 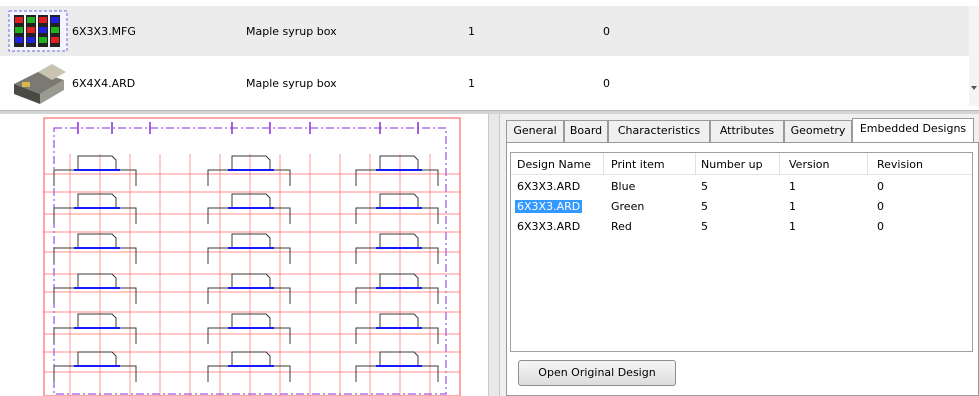 What do you see at coordinates (741, 227) in the screenshot?
I see `list-item: 6X3X3.ARD Red 5 1 0` at bounding box center [741, 227].